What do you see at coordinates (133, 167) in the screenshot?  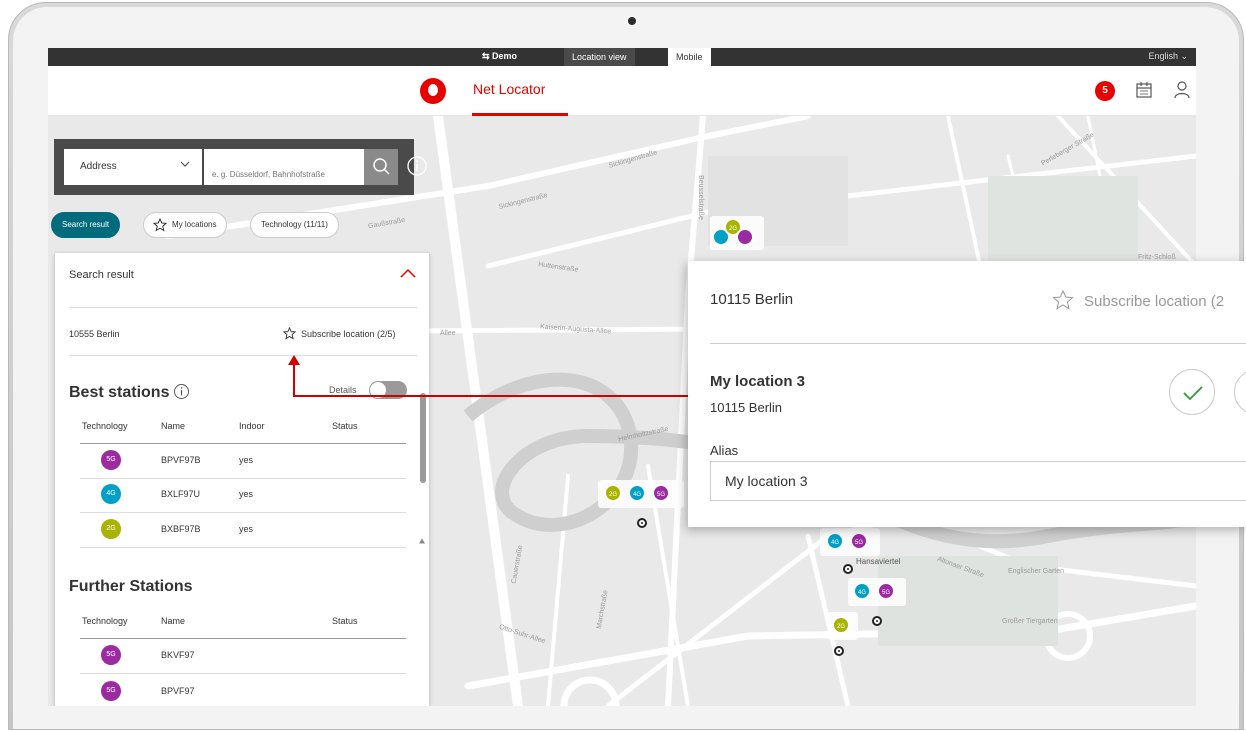 I see `search-type-select: Address` at bounding box center [133, 167].